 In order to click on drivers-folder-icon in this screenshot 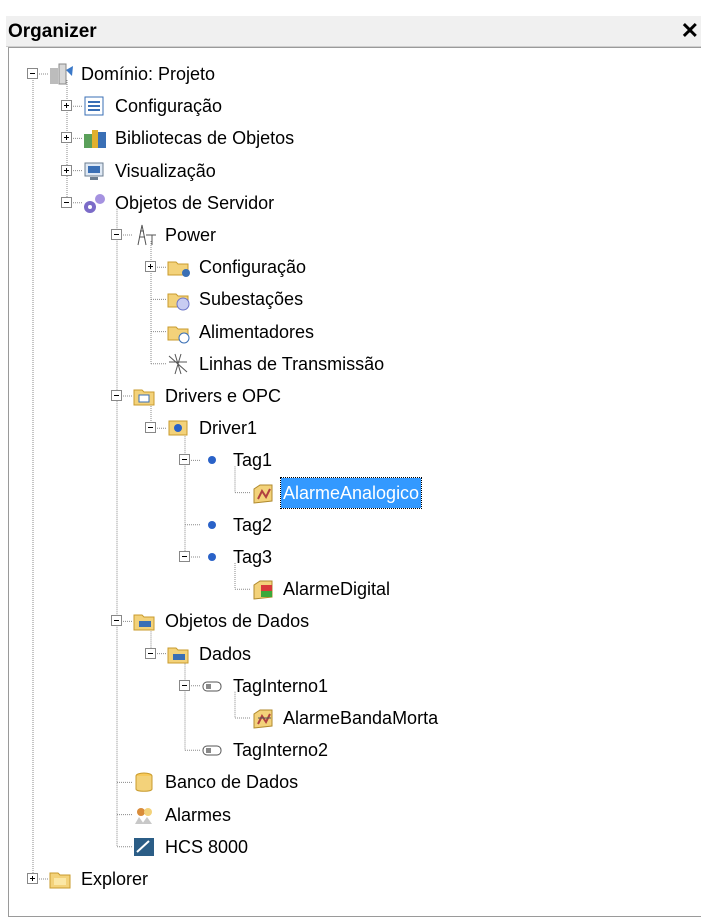, I will do `click(144, 400)`.